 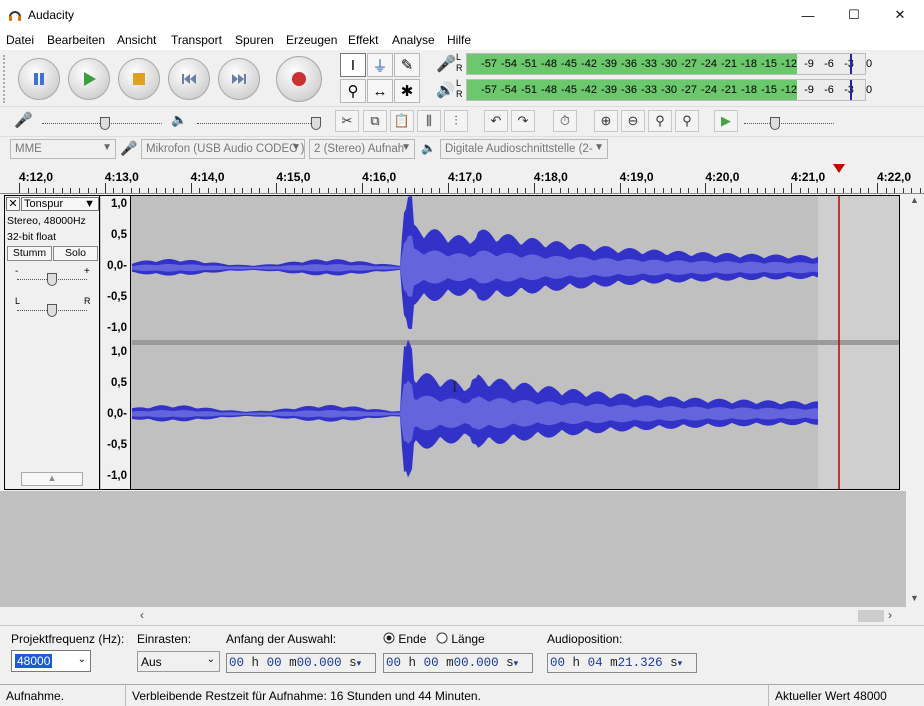 What do you see at coordinates (121, 177) in the screenshot?
I see `timeline-tick-label: 4:13,0` at bounding box center [121, 177].